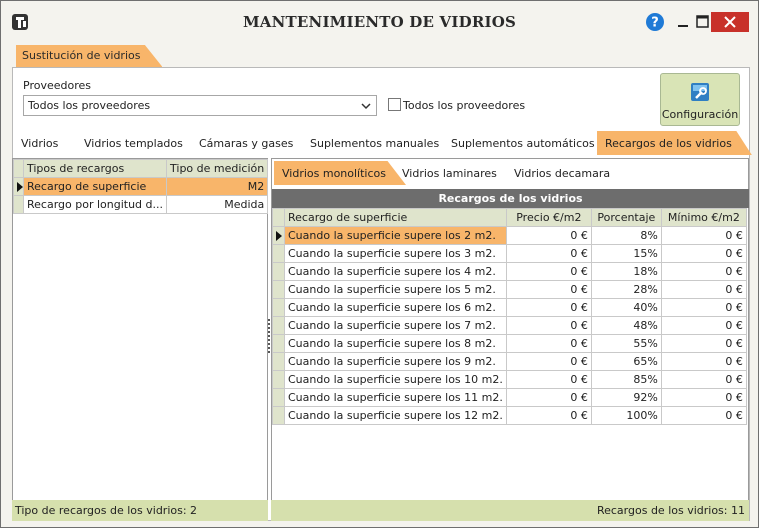 Image resolution: width=759 pixels, height=528 pixels. What do you see at coordinates (395, 415) in the screenshot?
I see `table-cell: Cuando la superficie supere los 12 m2.` at bounding box center [395, 415].